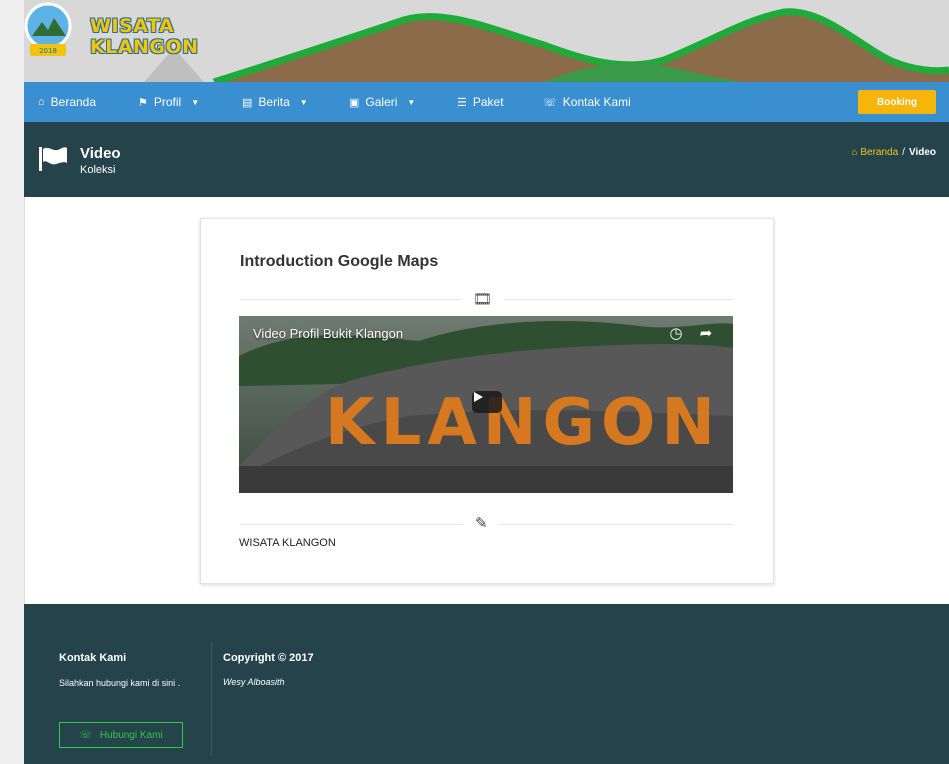  I want to click on nav-item-galeri: ▣ Galeri ▼, so click(382, 102).